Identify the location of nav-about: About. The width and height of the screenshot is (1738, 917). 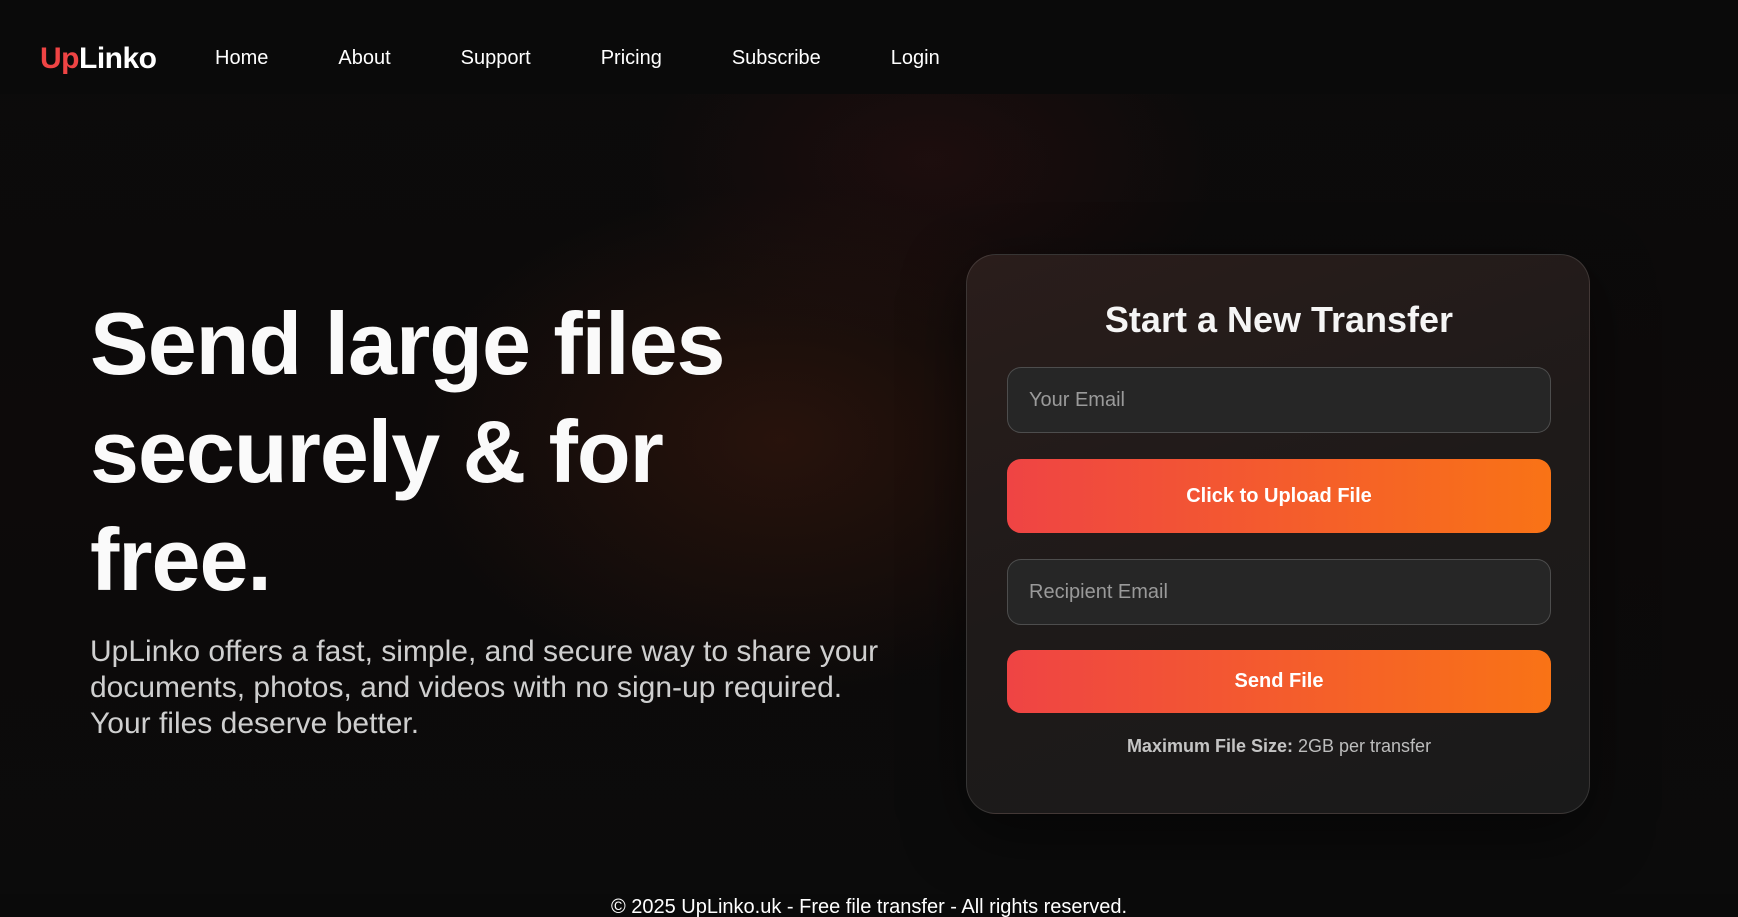
(364, 58).